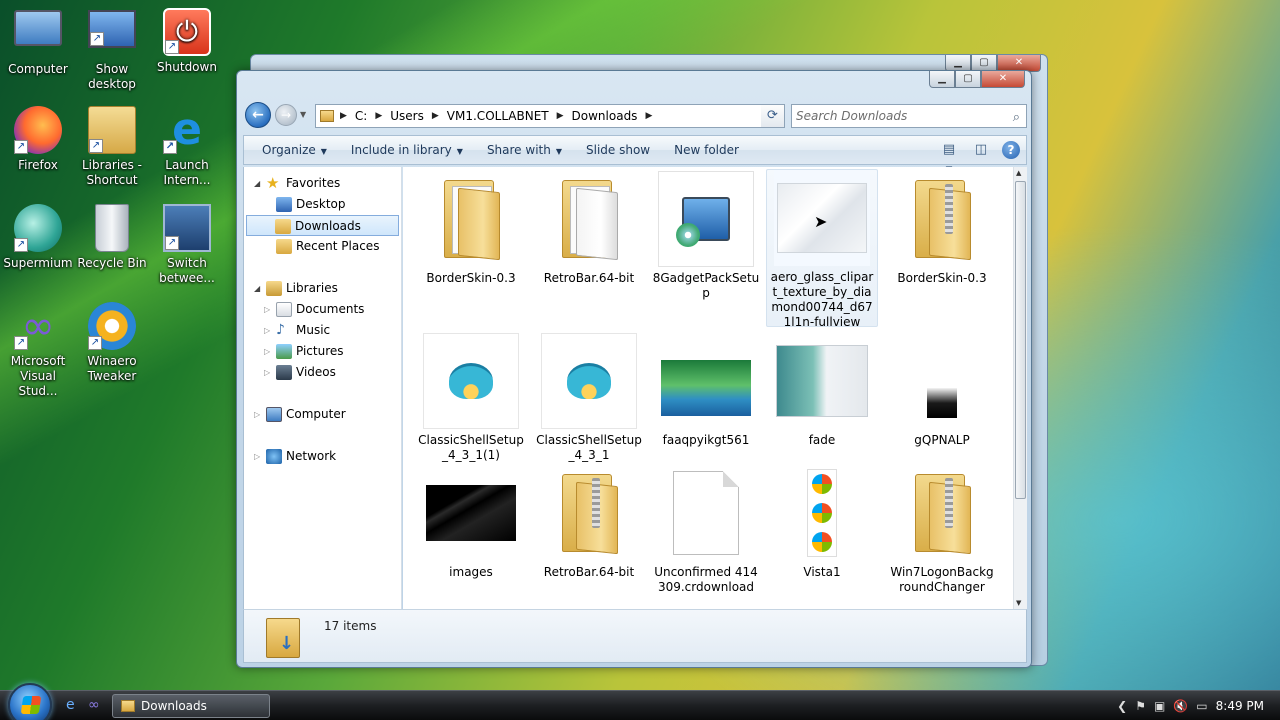 This screenshot has width=1280, height=720. I want to click on file-item: gQPNALP, so click(942, 390).